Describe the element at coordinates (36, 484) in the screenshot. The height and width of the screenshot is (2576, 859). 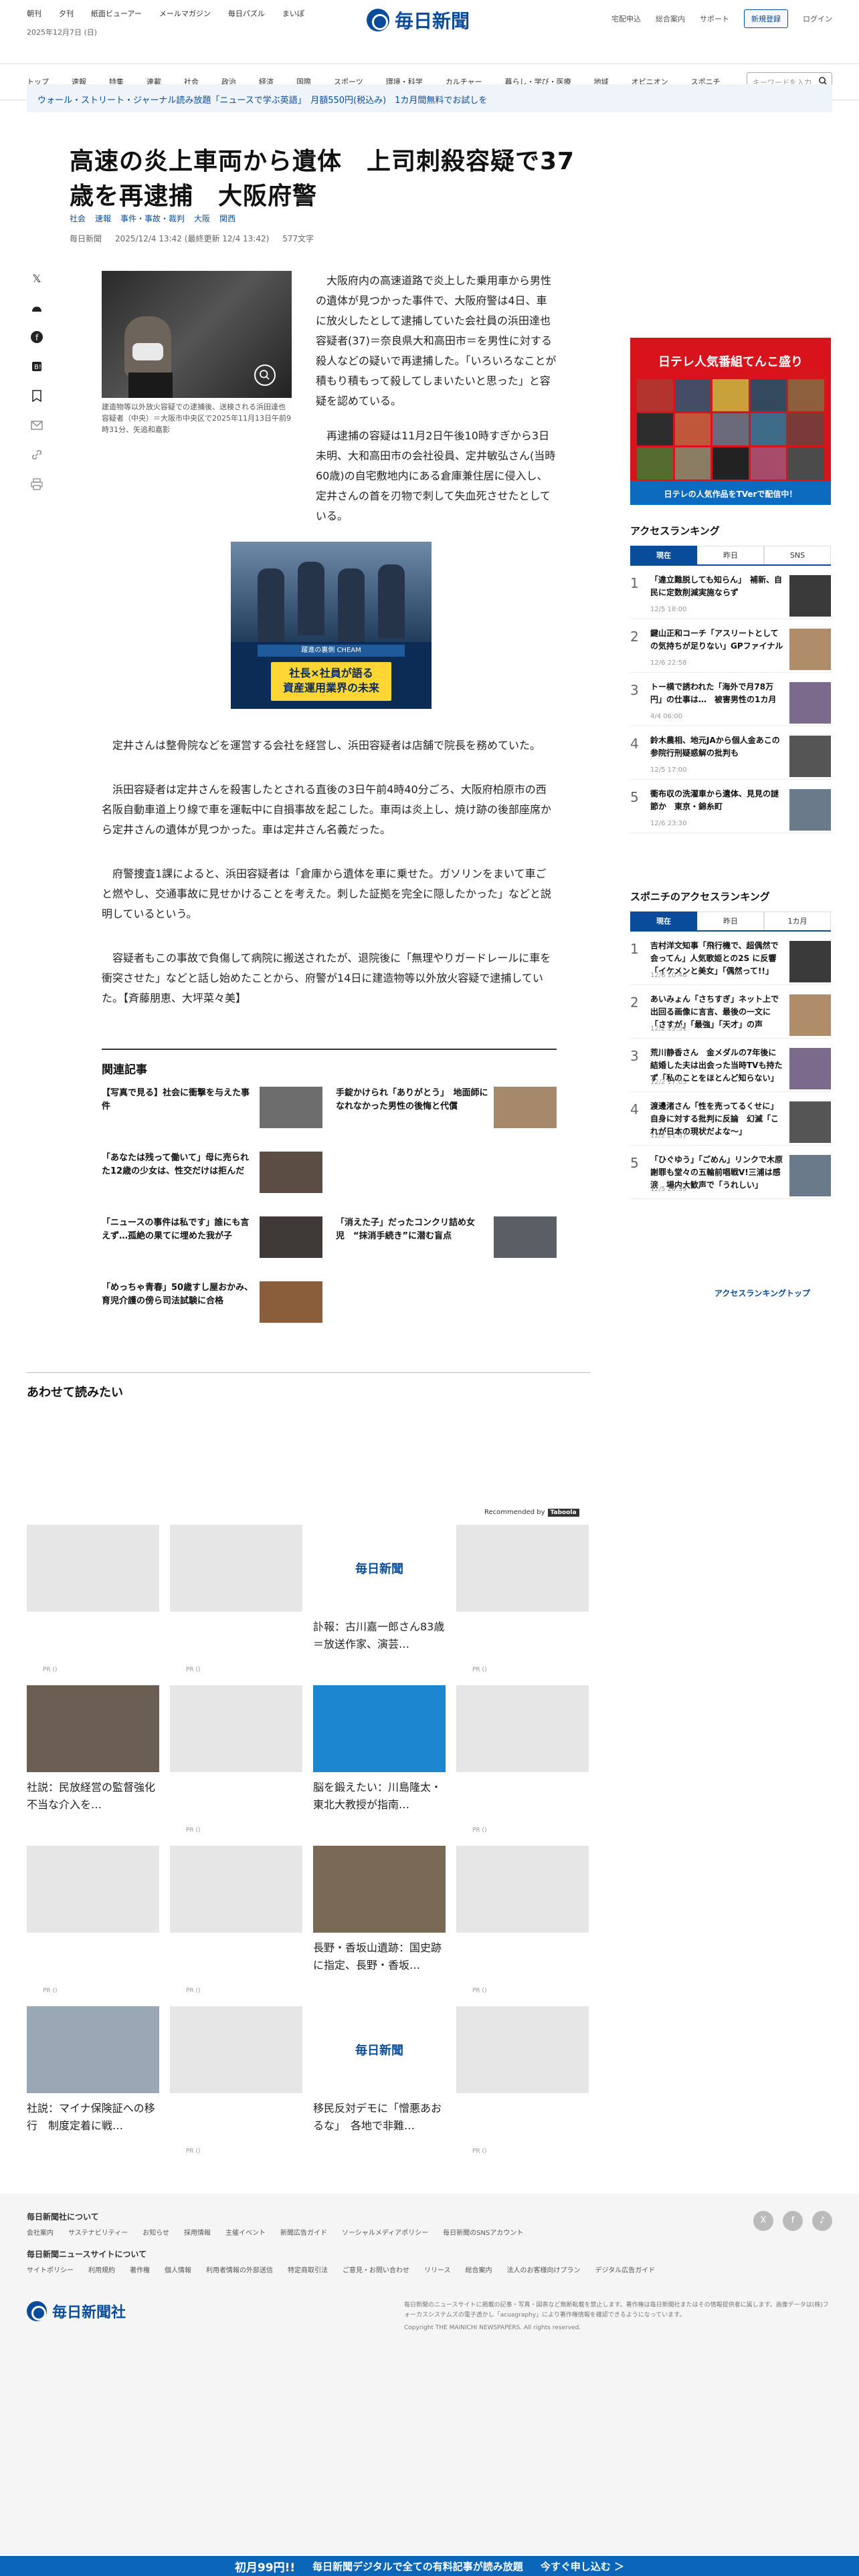
I see `print-icon` at that location.